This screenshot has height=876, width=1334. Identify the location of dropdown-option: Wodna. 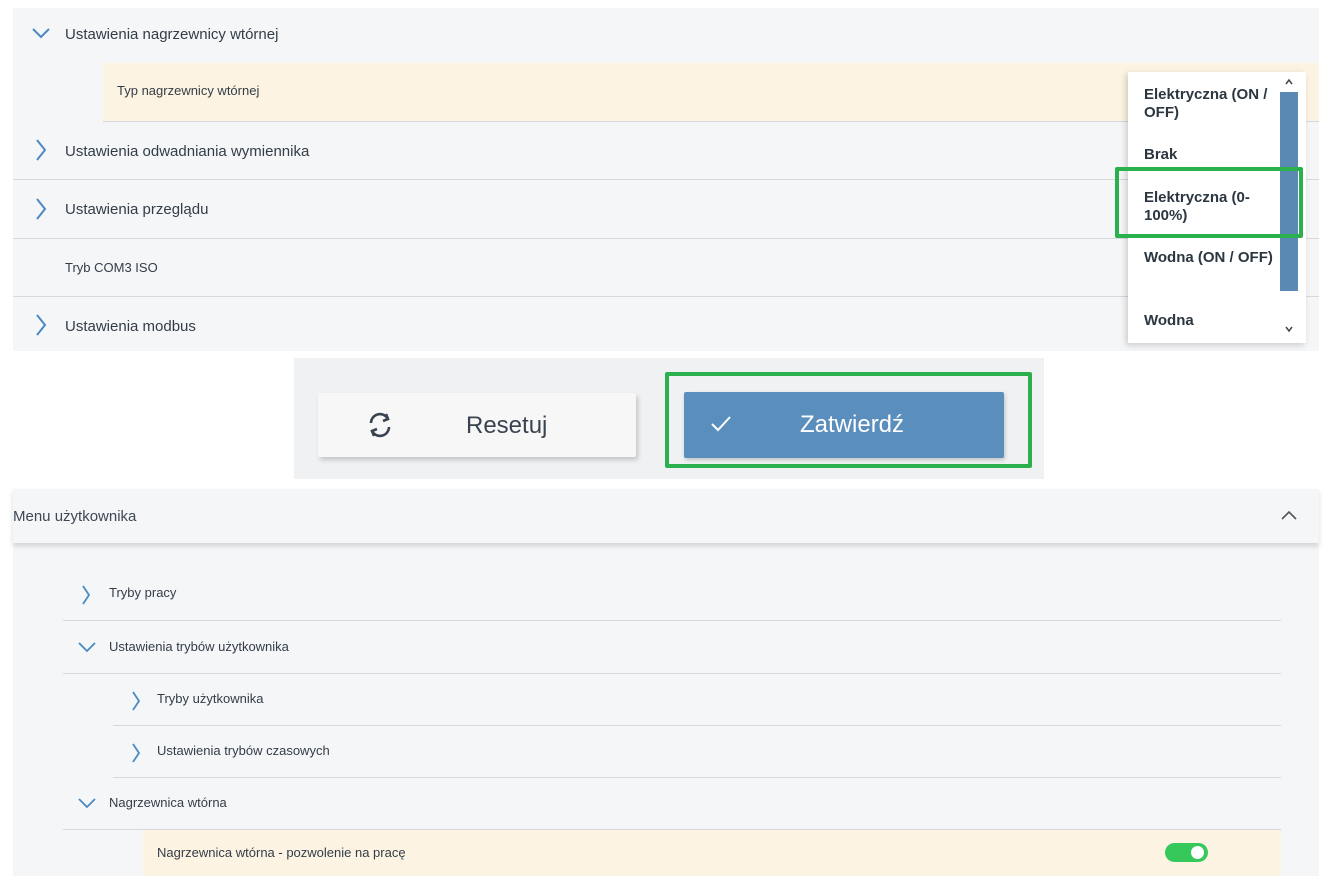
(1209, 321).